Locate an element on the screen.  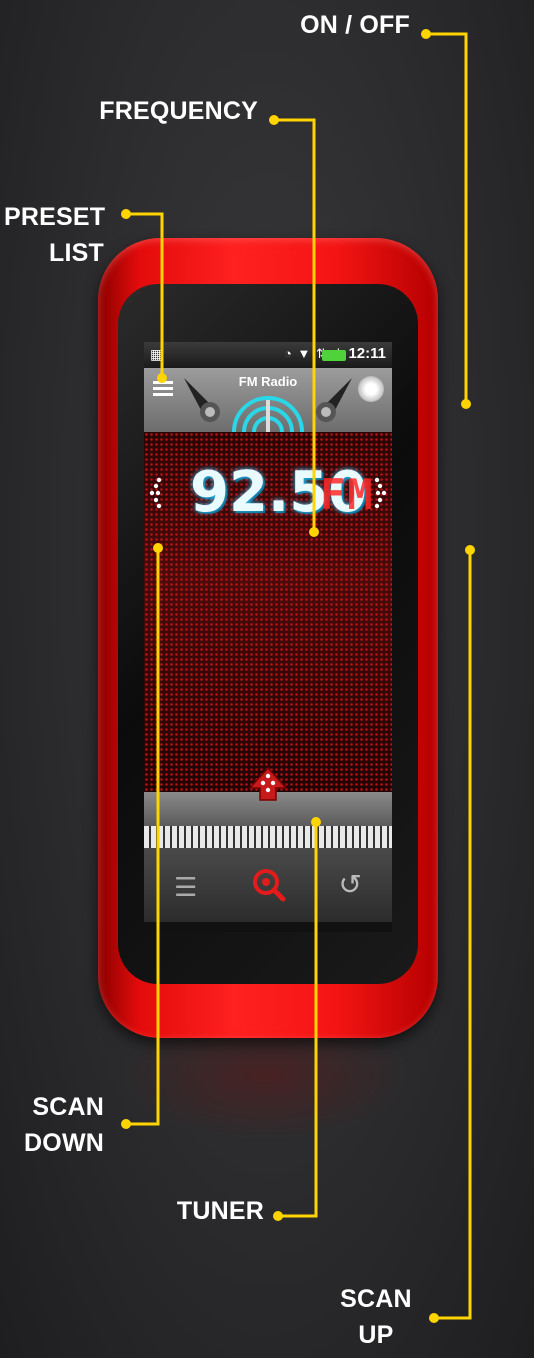
scan-down-label-1: SCAN is located at coordinates (68, 1107).